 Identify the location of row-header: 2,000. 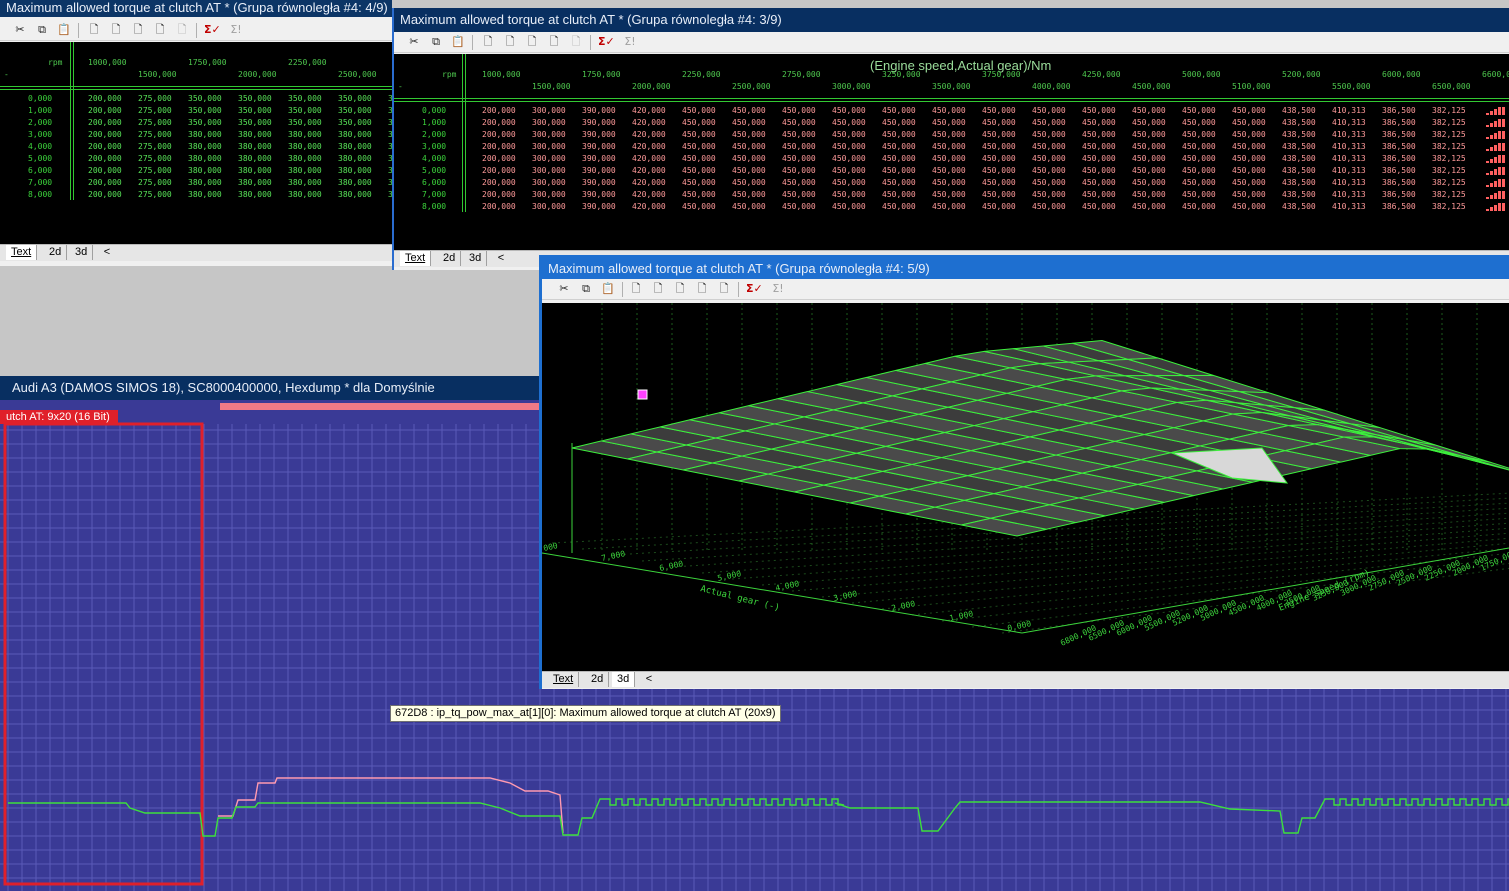
(434, 134).